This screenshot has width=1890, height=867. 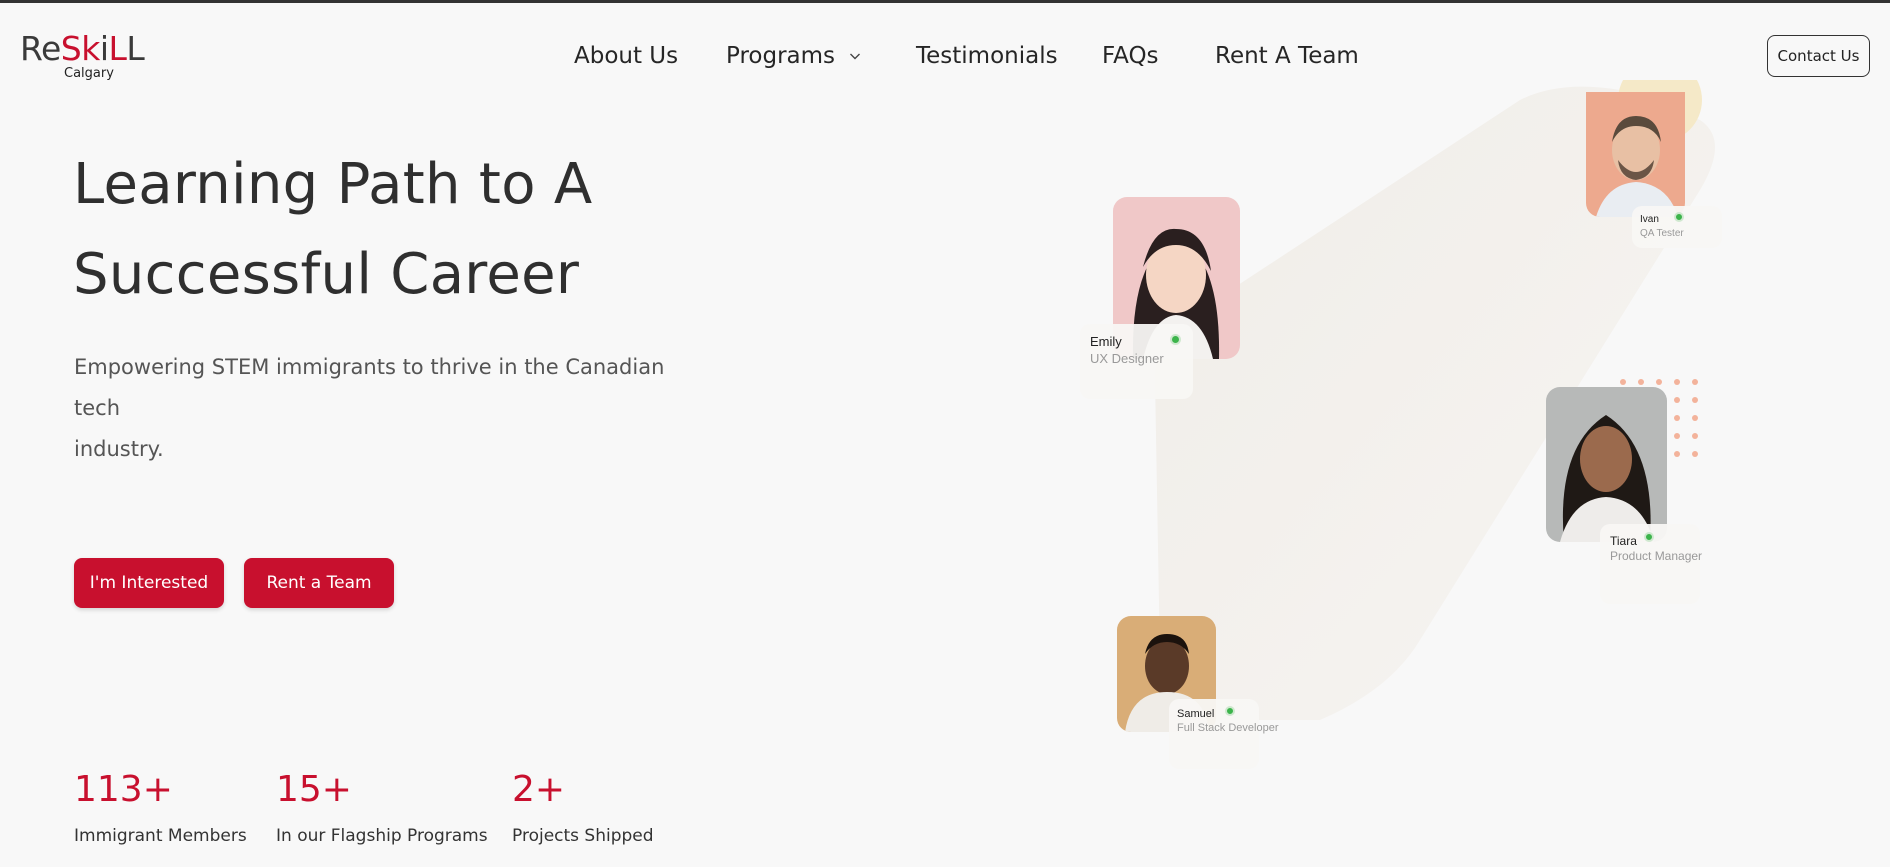 I want to click on stat-projects: 2+ Projects Shipped, so click(x=583, y=807).